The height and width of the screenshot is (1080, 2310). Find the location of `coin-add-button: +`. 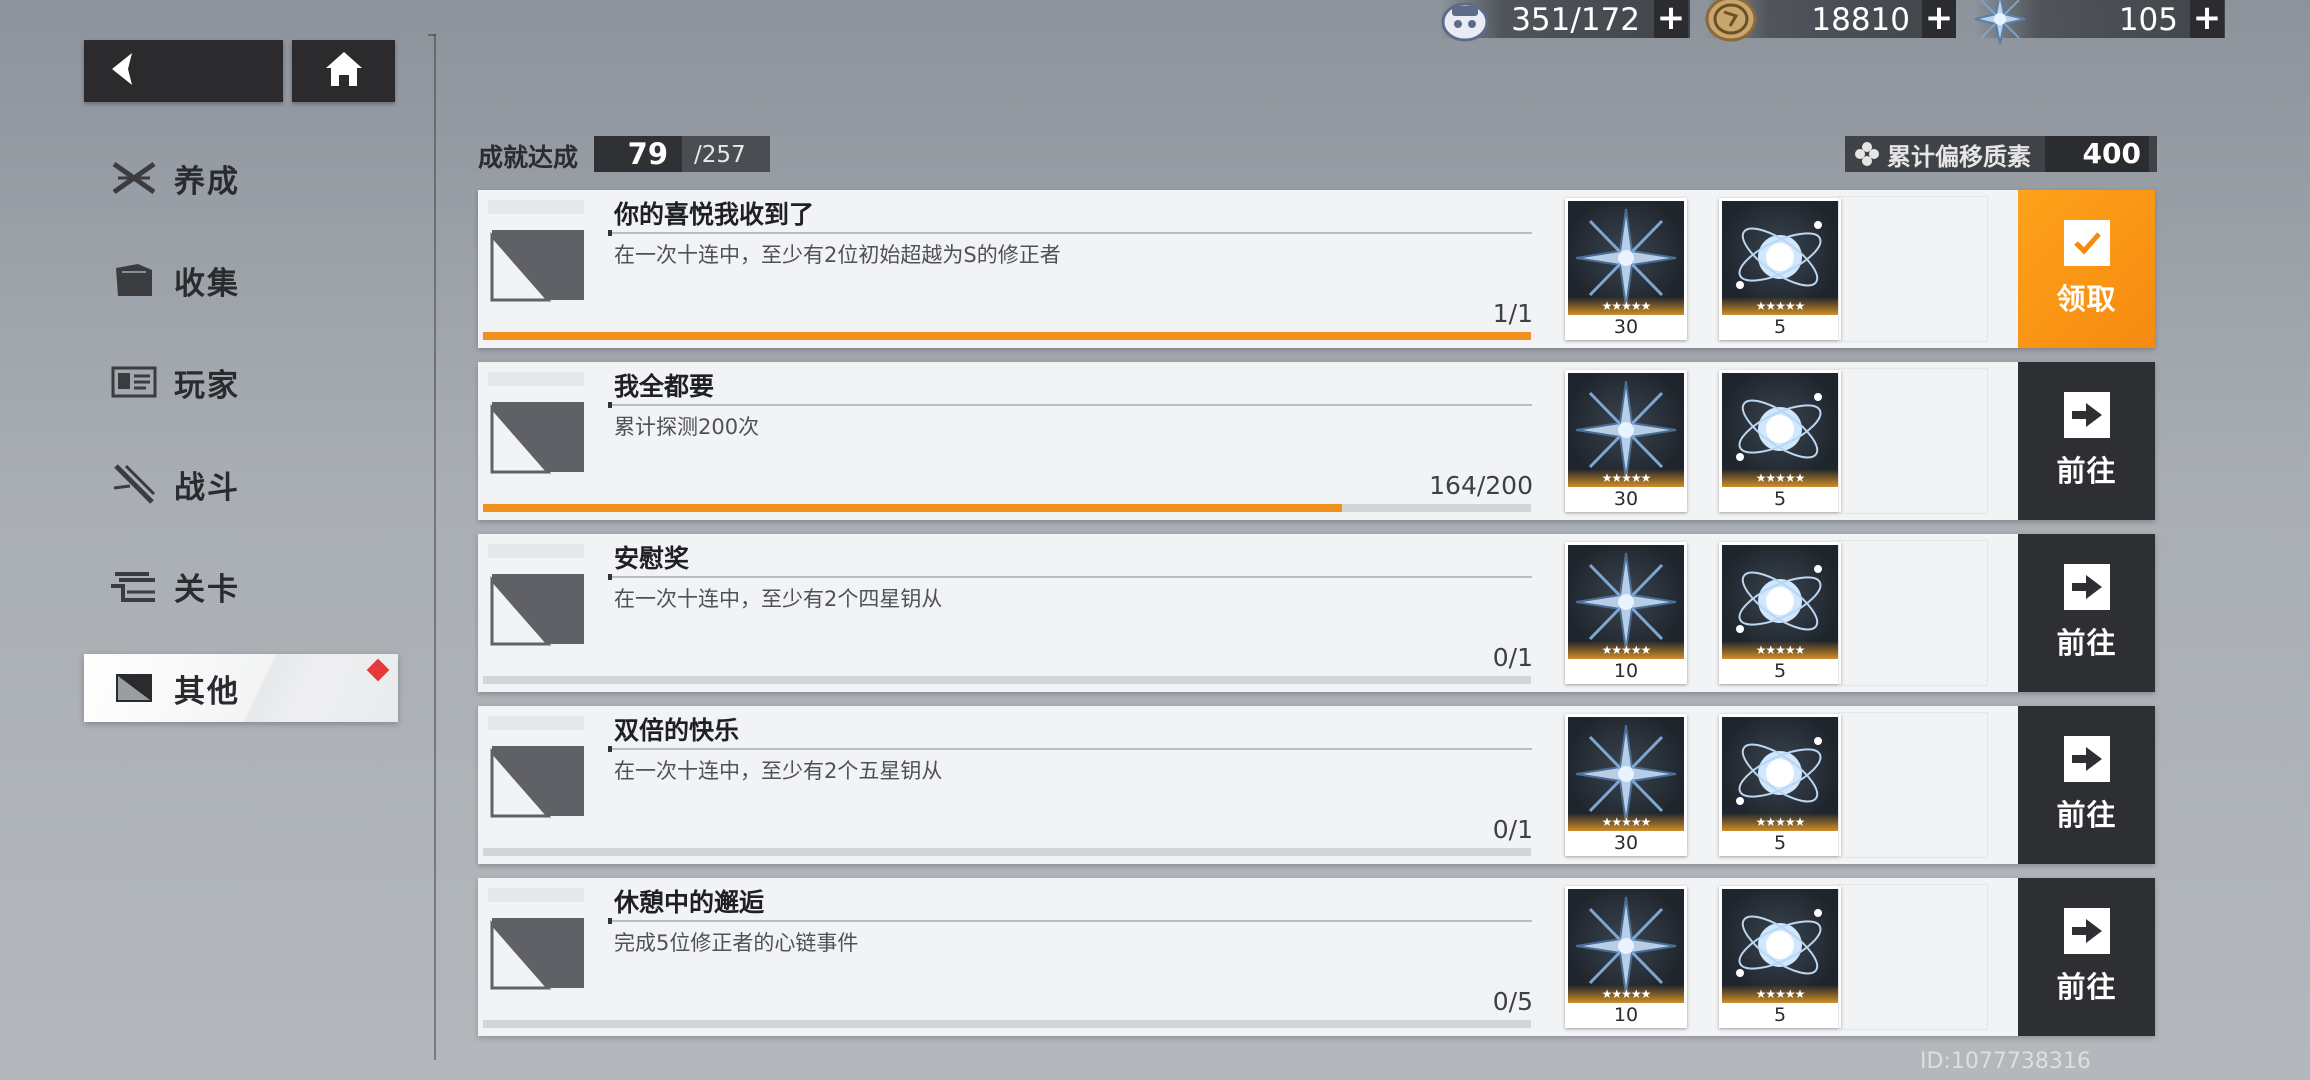

coin-add-button: + is located at coordinates (1939, 19).